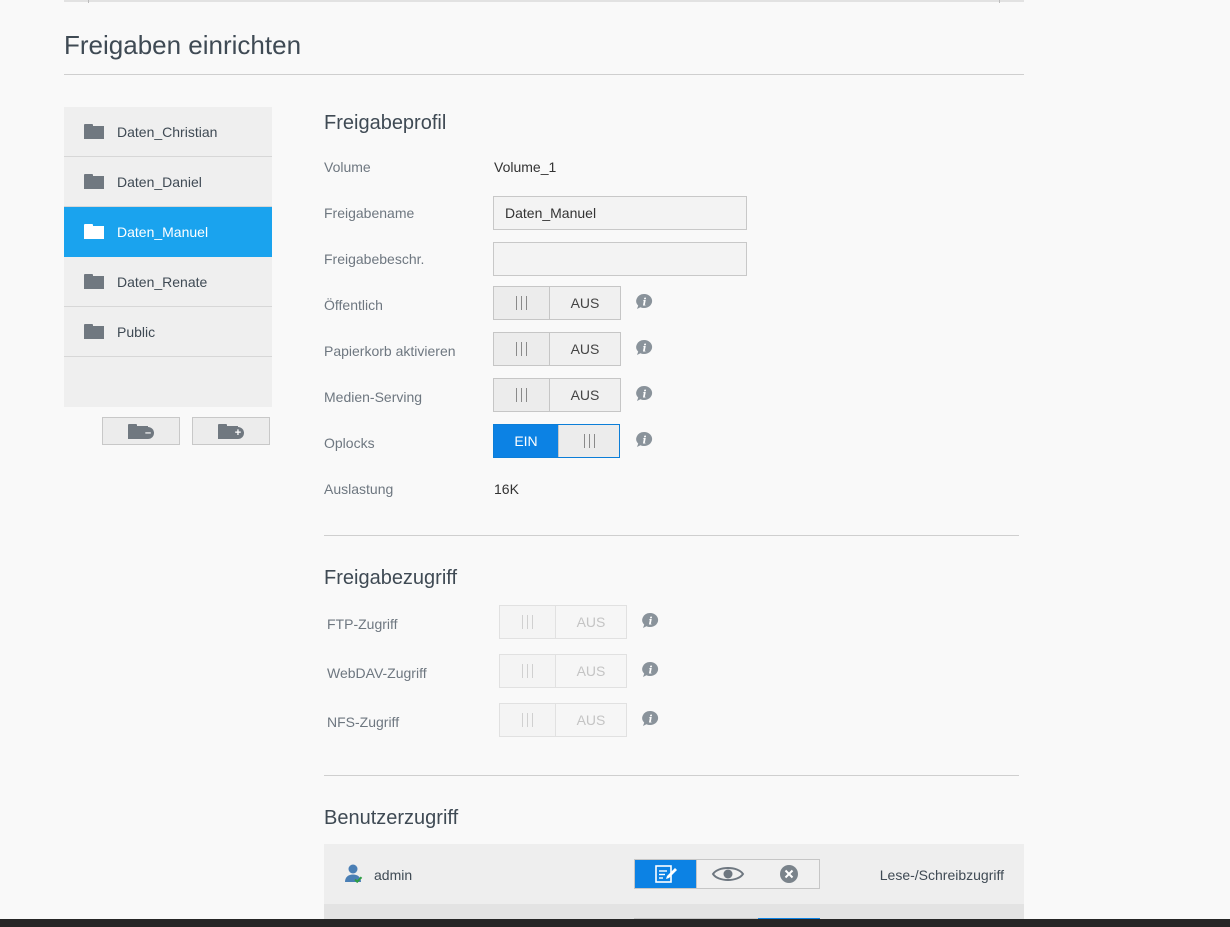 The width and height of the screenshot is (1230, 927). I want to click on title-divider, so click(544, 74).